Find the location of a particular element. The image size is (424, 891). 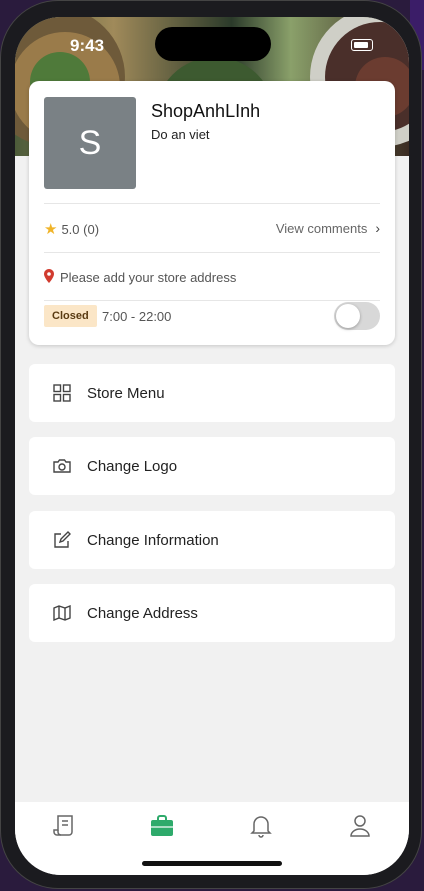

menu-item-label: Change Address is located at coordinates (142, 613).